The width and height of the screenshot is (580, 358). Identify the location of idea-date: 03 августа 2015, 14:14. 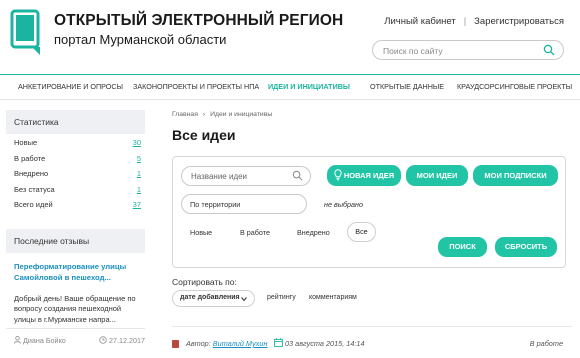
(325, 343).